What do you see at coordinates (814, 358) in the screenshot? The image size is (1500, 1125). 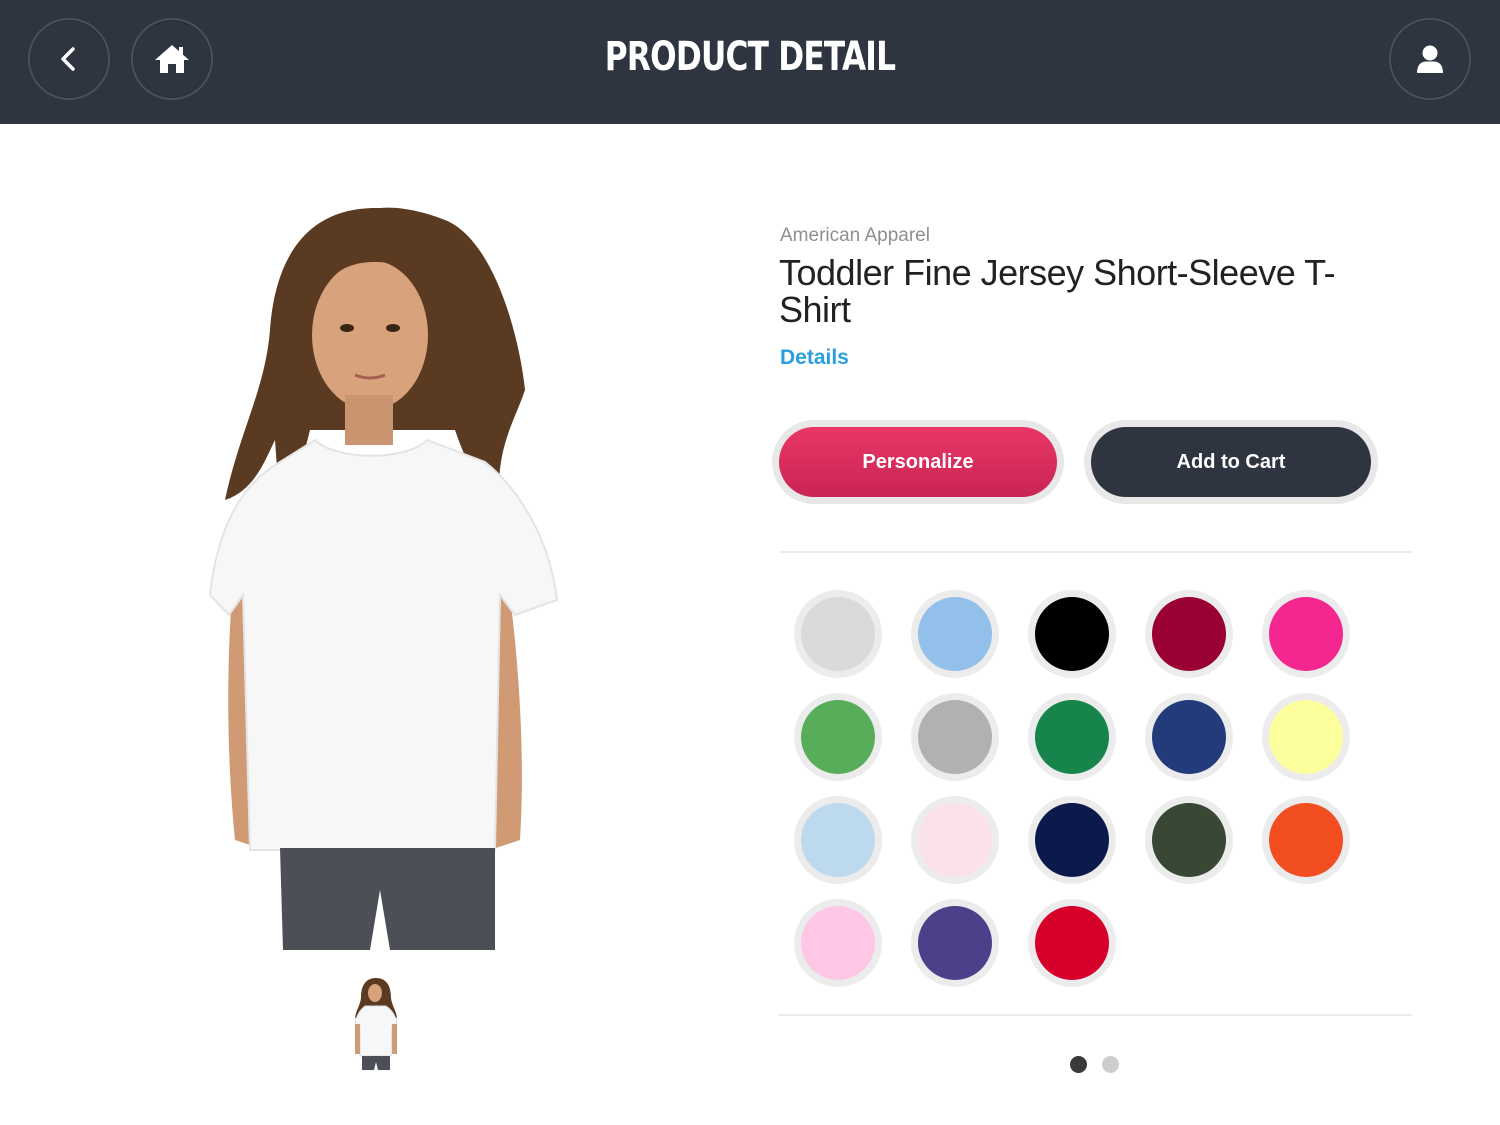 I see `details-link: Details` at bounding box center [814, 358].